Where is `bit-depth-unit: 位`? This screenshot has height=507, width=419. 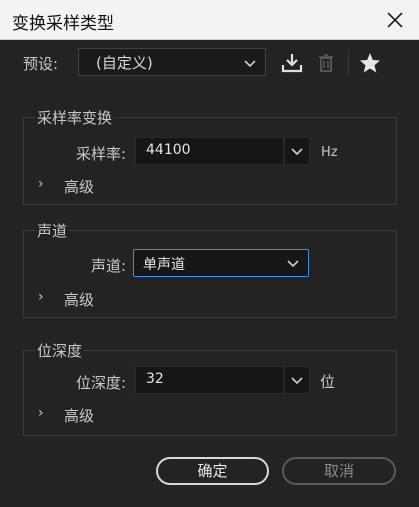 bit-depth-unit: 位 is located at coordinates (328, 382).